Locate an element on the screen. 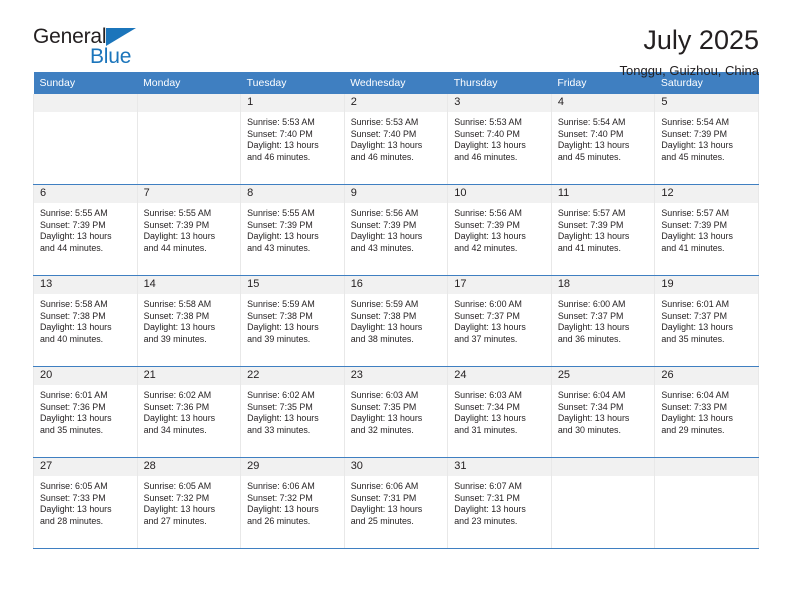  day-number: 29 is located at coordinates (292, 467).